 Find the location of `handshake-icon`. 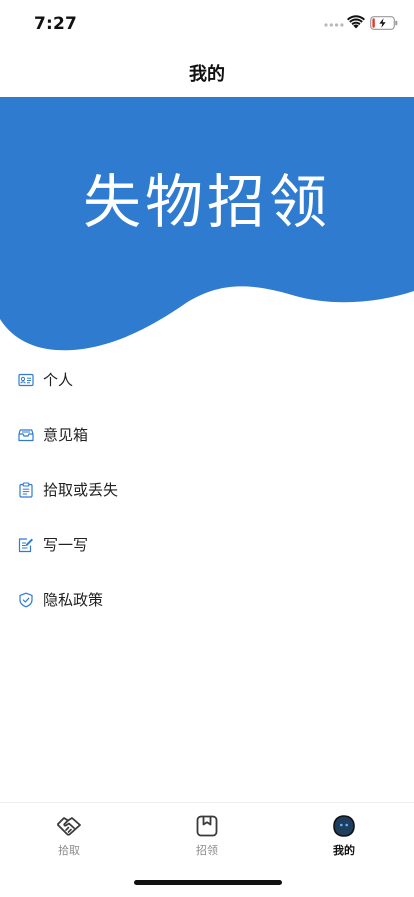

handshake-icon is located at coordinates (69, 826).